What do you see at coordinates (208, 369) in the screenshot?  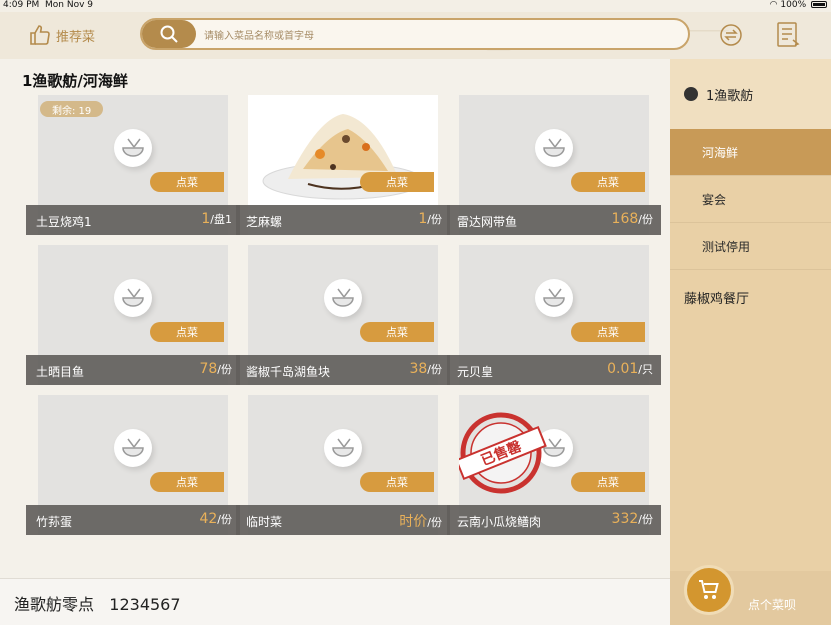 I see `dish-price-value: 78` at bounding box center [208, 369].